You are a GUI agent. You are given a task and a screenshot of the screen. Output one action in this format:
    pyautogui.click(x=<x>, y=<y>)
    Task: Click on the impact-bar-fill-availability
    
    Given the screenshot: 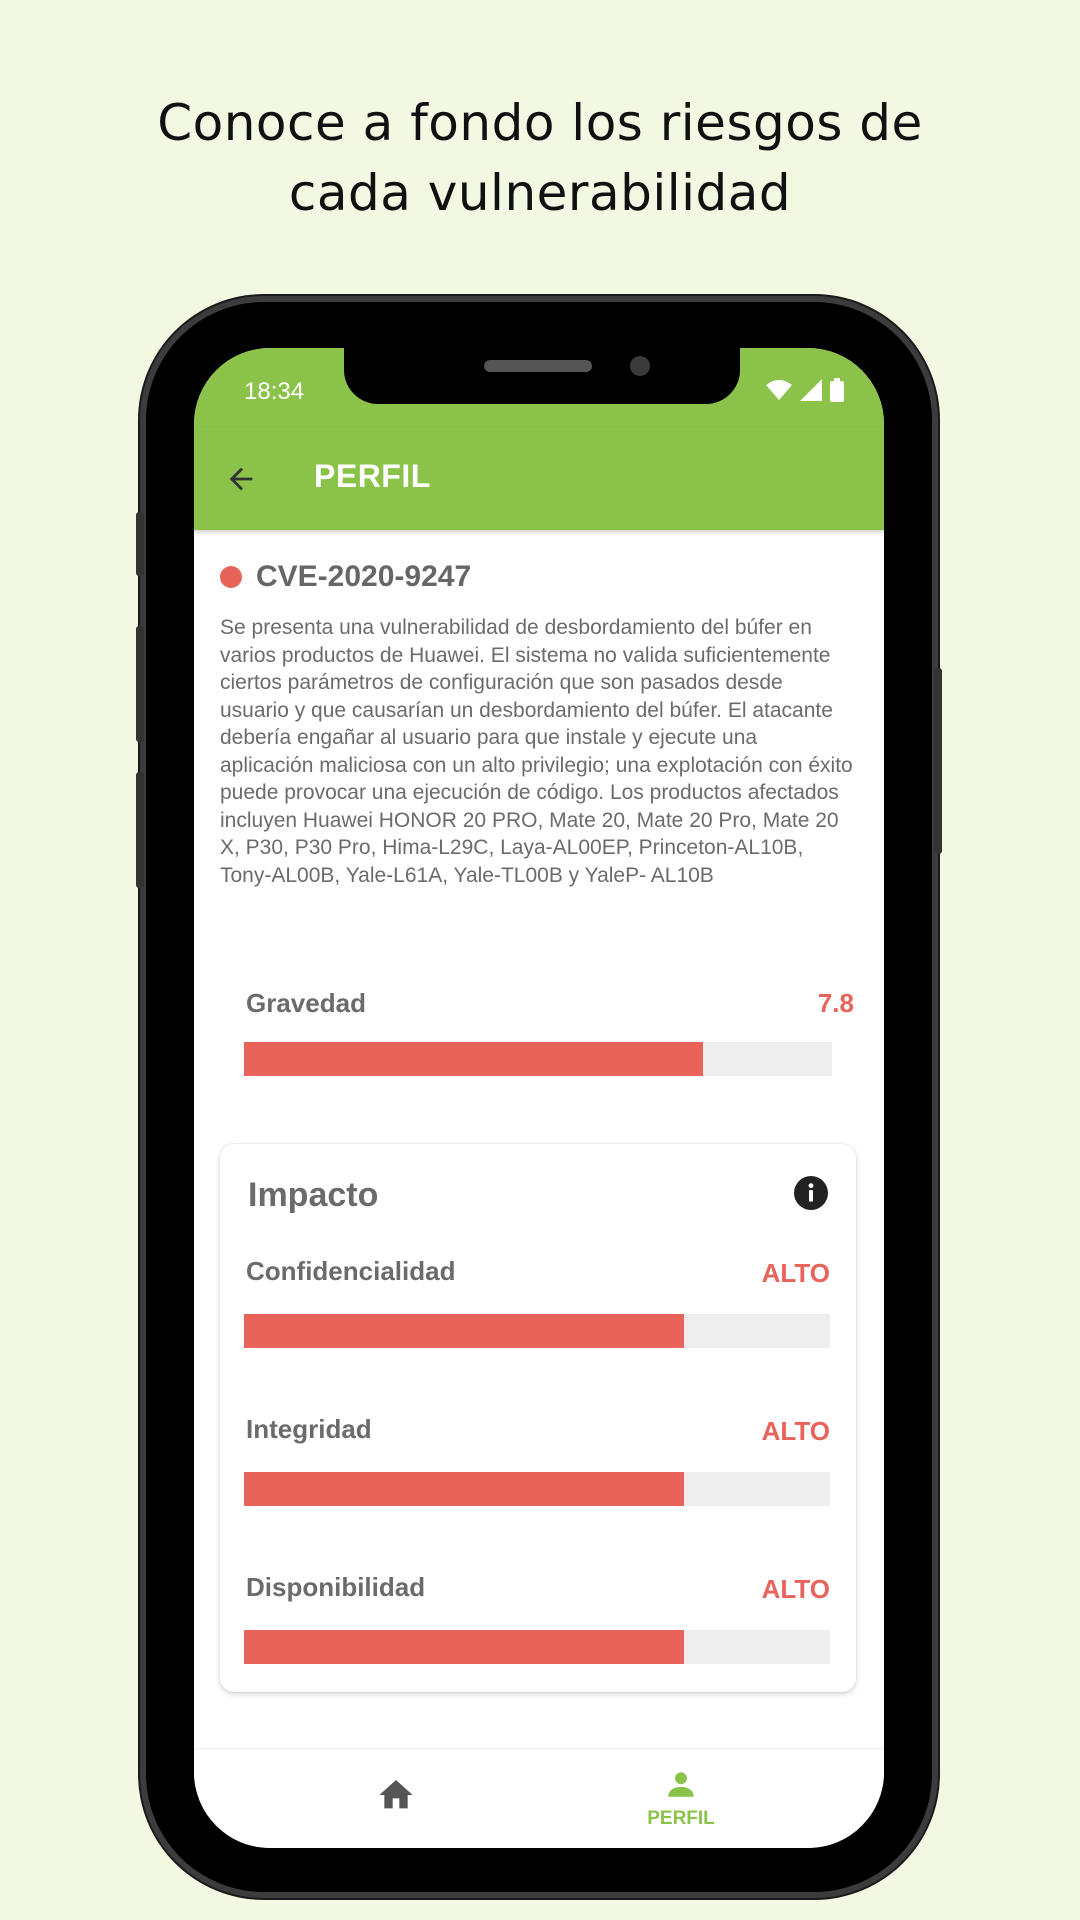 What is the action you would take?
    pyautogui.click(x=464, y=1647)
    